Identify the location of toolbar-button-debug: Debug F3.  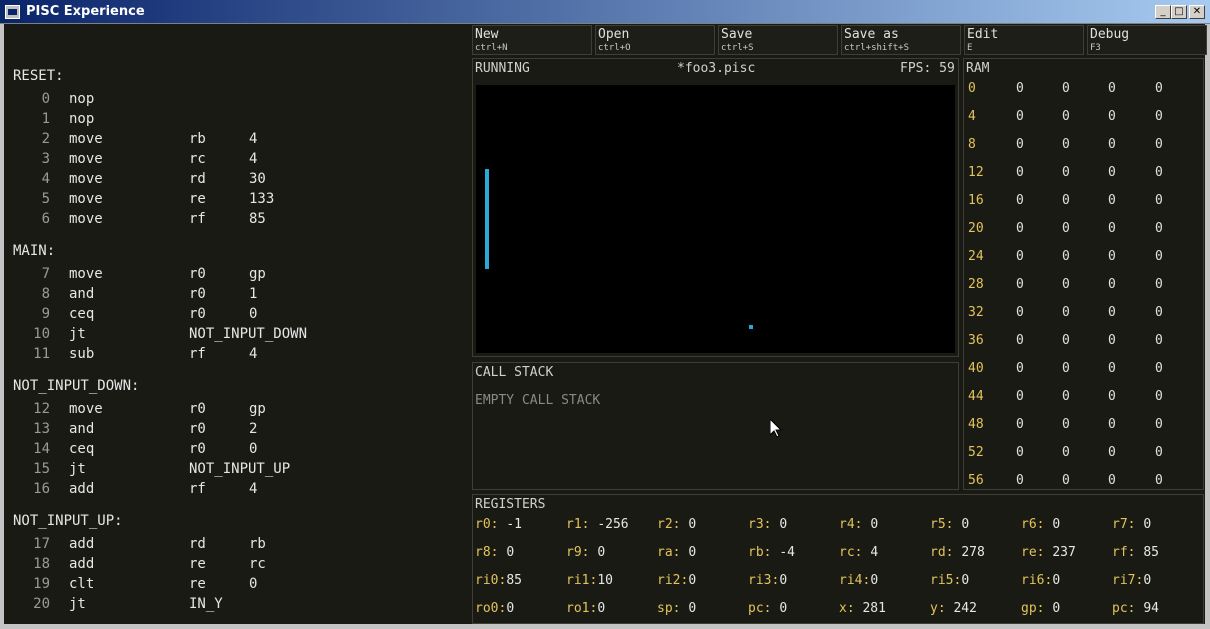
(1147, 40).